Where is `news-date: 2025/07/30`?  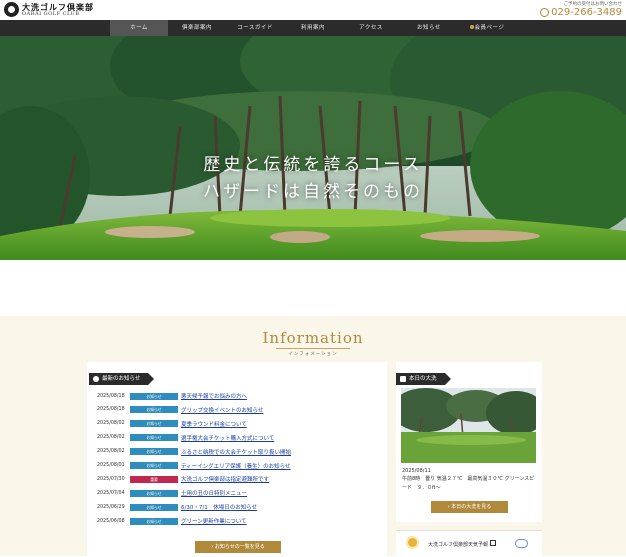
news-date: 2025/07/30 is located at coordinates (111, 479).